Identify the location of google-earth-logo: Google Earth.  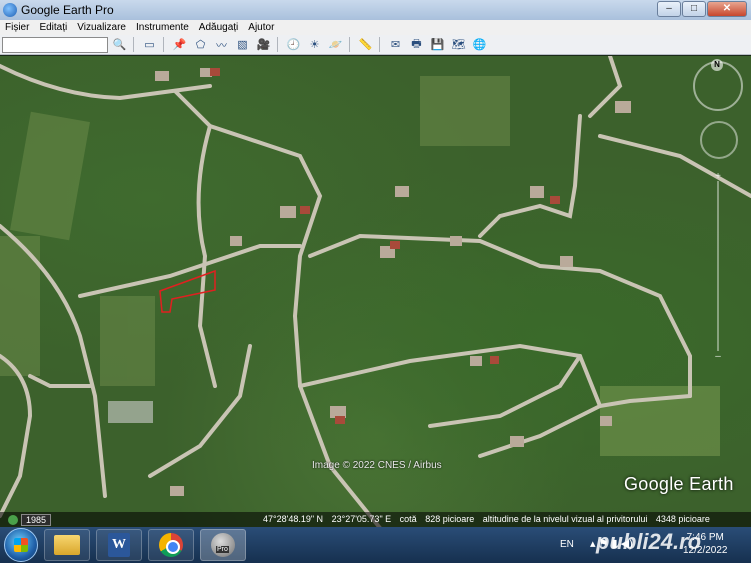
(679, 484).